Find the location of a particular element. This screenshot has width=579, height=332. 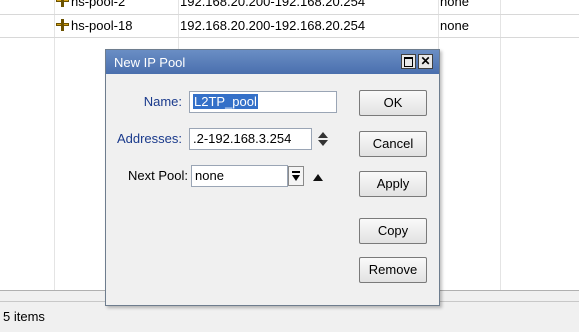

pool-name-cell: hs-pool-2 is located at coordinates (90, 4).